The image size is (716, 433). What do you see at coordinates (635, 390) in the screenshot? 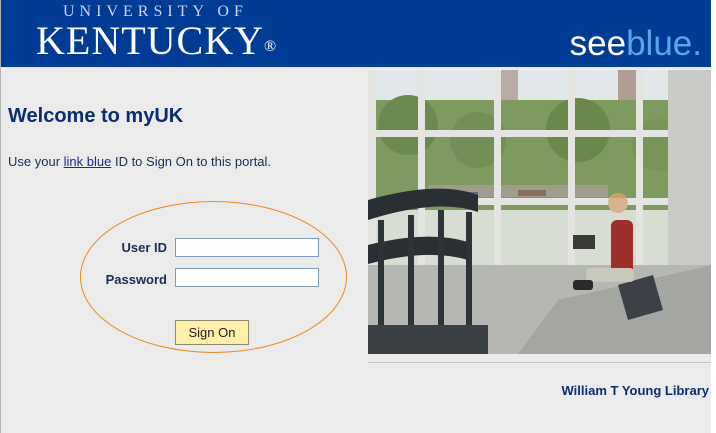
I see `photo-caption: William T Young Library` at bounding box center [635, 390].